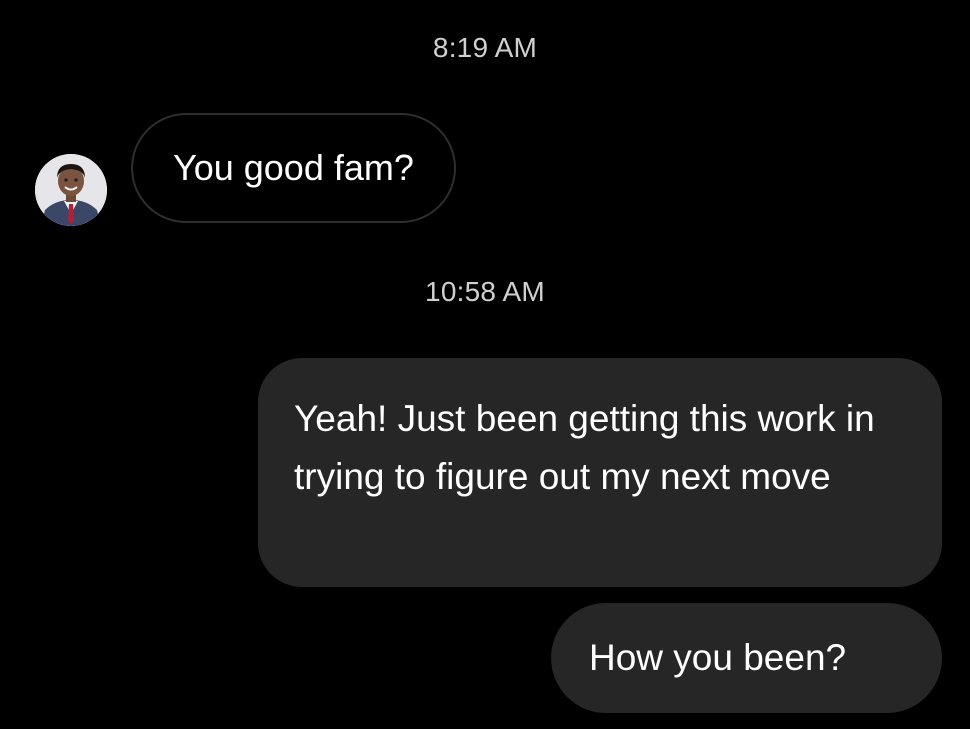 This screenshot has width=970, height=729. Describe the element at coordinates (718, 657) in the screenshot. I see `message-text: How you been?` at that location.